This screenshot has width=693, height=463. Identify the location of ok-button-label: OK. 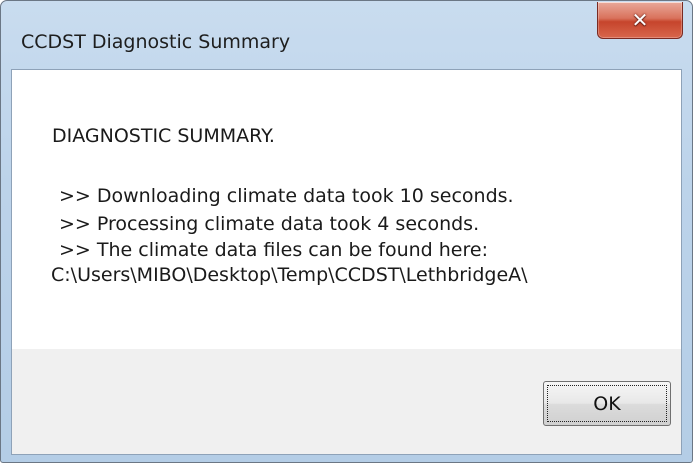
(607, 403).